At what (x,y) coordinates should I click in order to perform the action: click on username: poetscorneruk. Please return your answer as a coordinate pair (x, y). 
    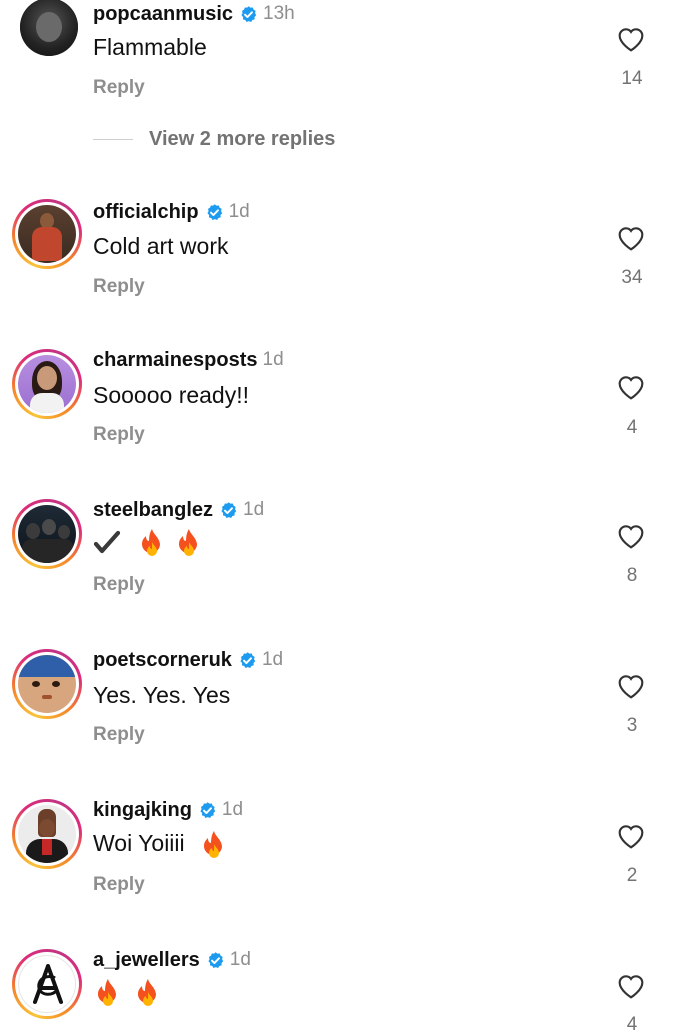
    Looking at the image, I should click on (162, 660).